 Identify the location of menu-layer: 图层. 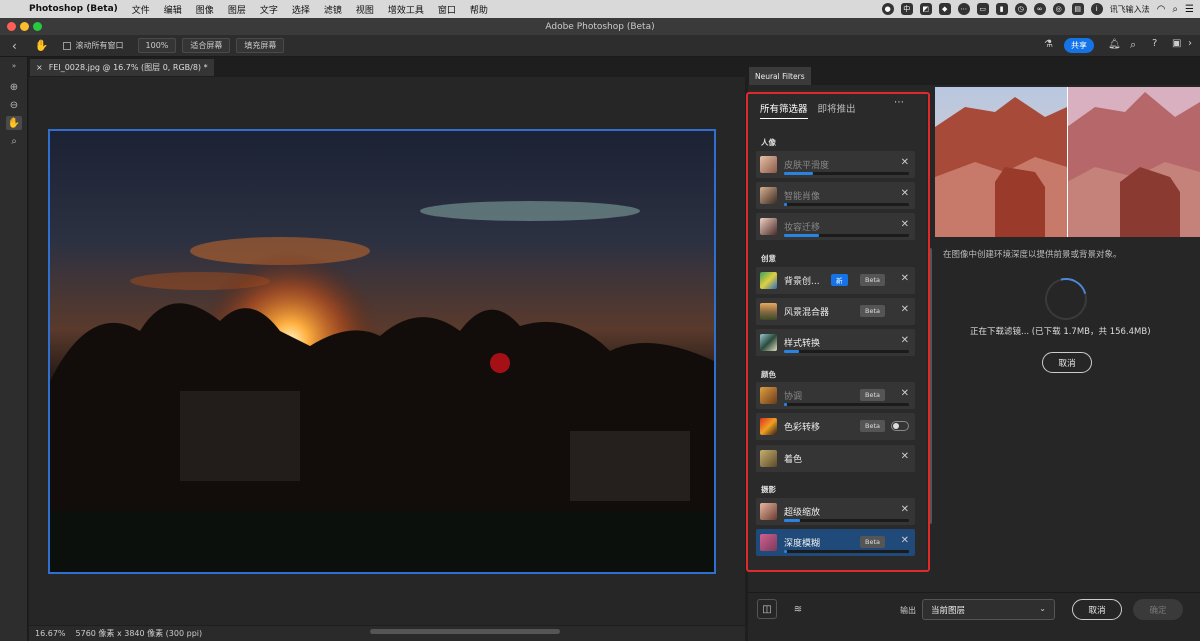
(237, 9).